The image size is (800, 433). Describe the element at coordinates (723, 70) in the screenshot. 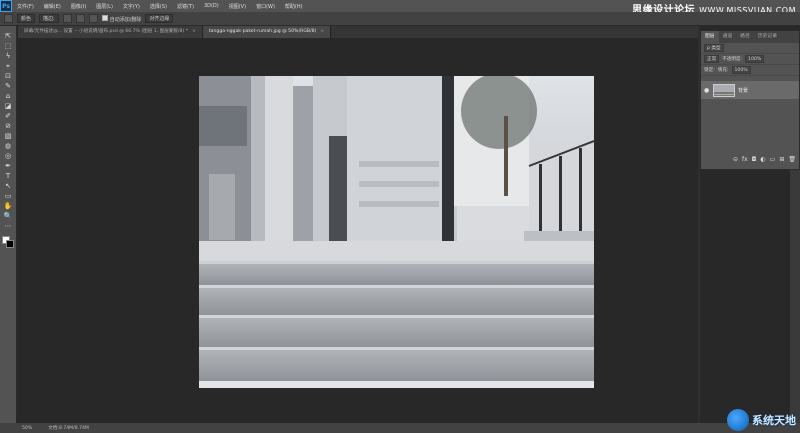

I see `fill-label: 填充:` at that location.